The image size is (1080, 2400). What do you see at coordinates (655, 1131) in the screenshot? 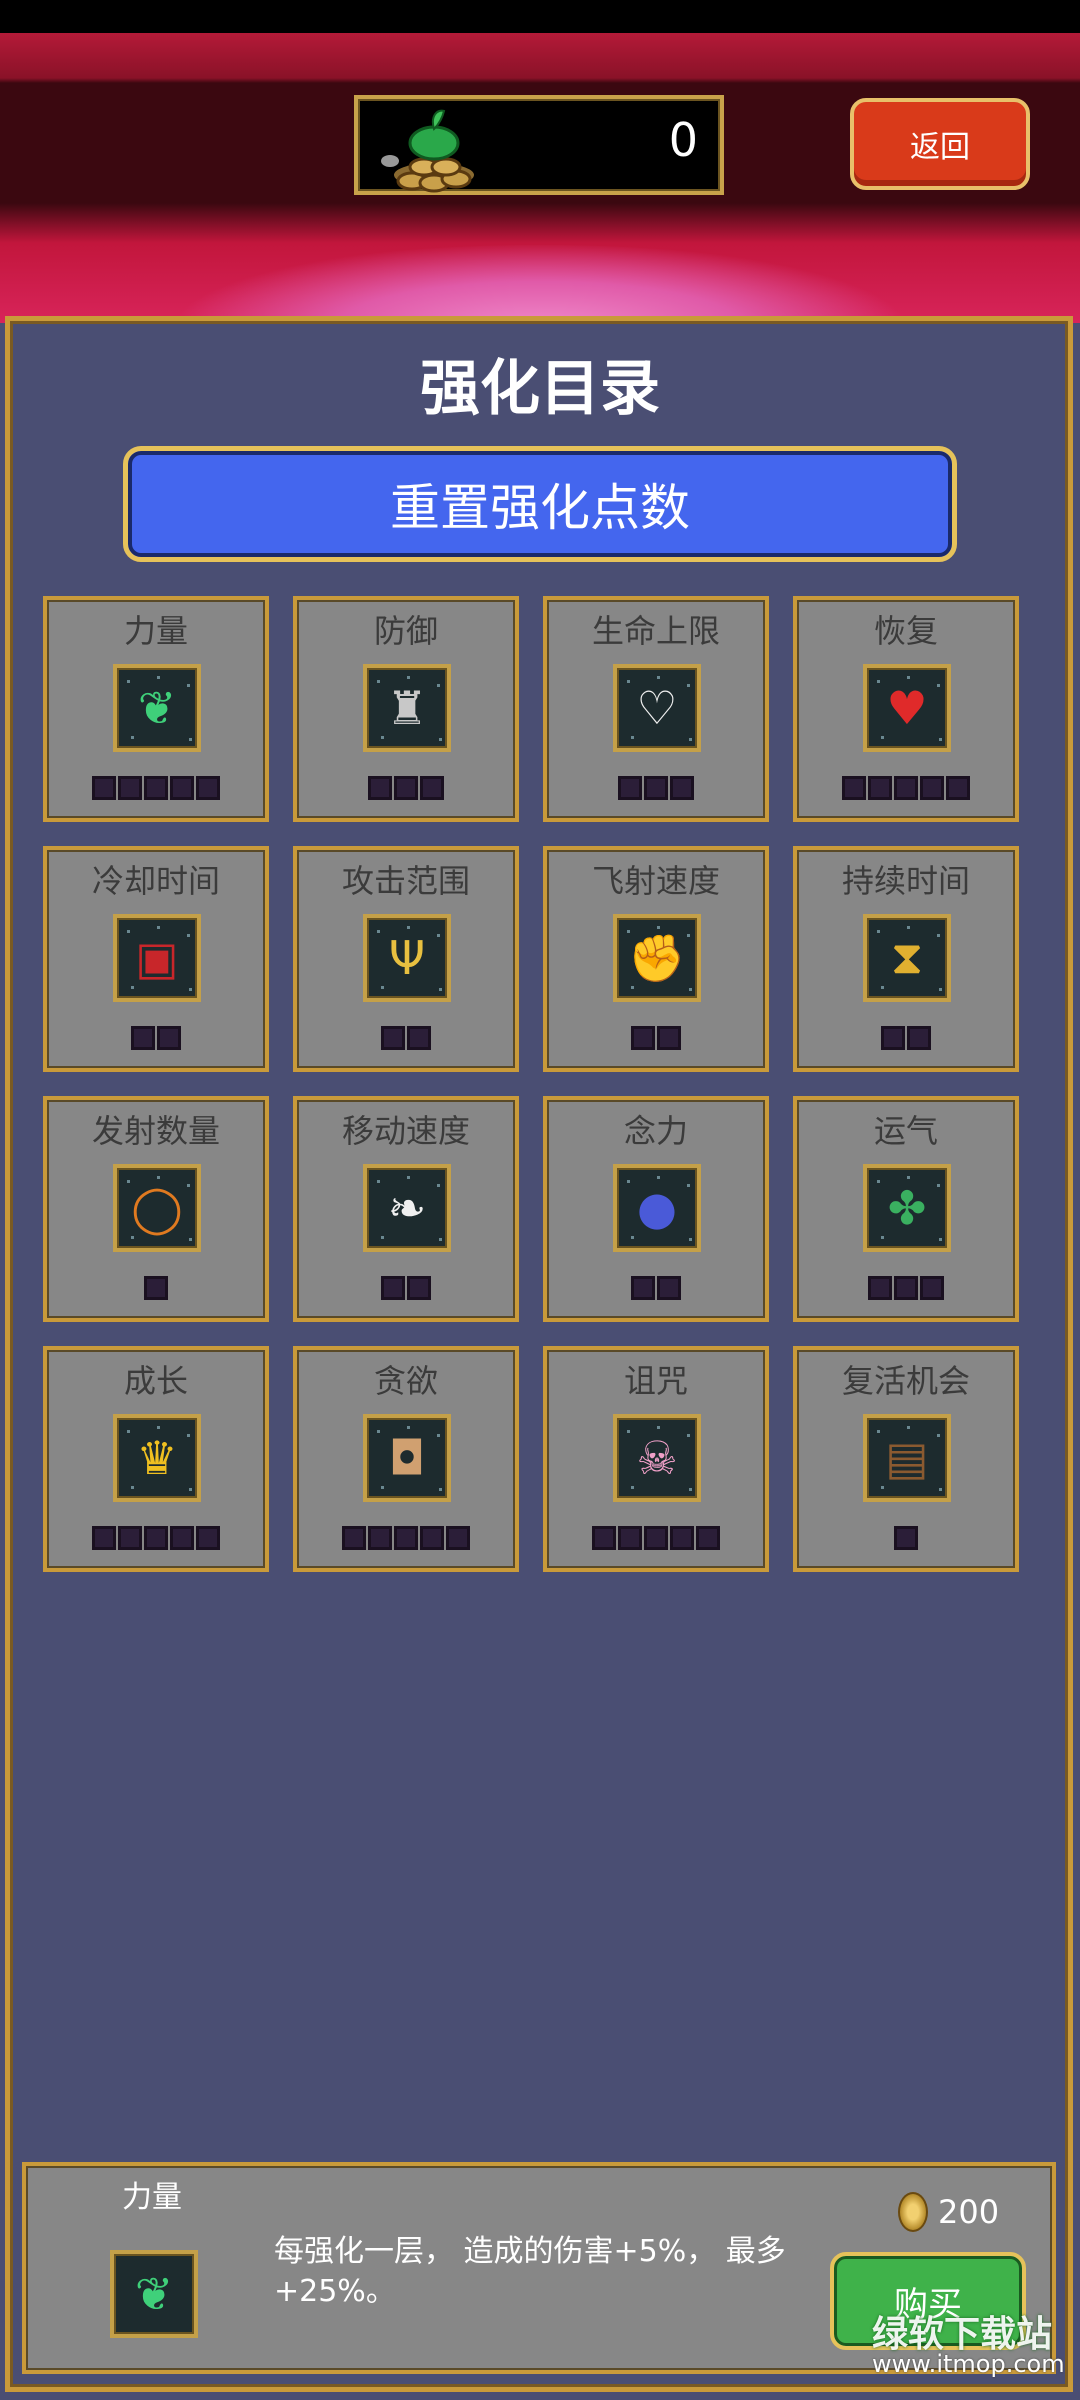
I see `upgrade-label: 念力` at bounding box center [655, 1131].